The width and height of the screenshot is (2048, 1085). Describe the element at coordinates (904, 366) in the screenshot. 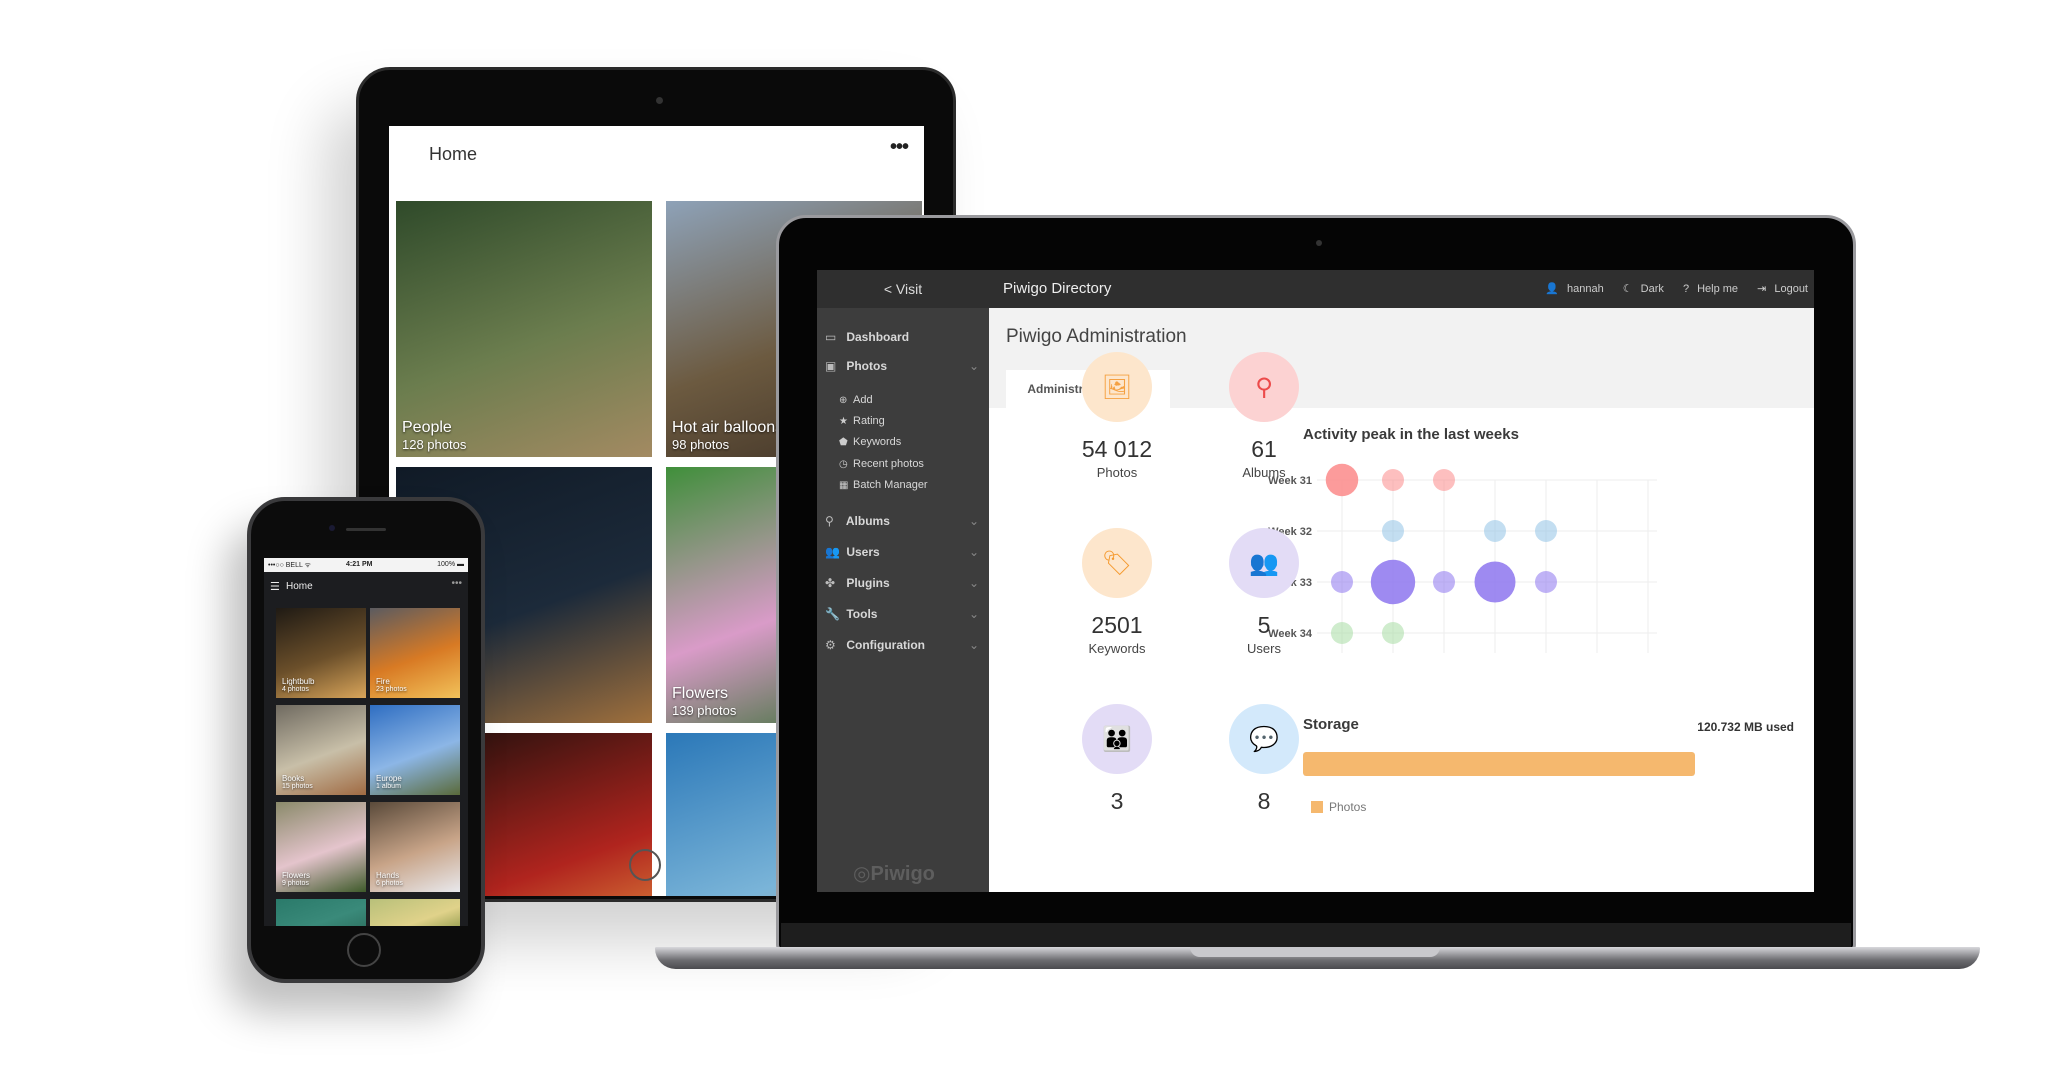

I see `sidebar-item-photos: ▣ Photos ⌄` at that location.